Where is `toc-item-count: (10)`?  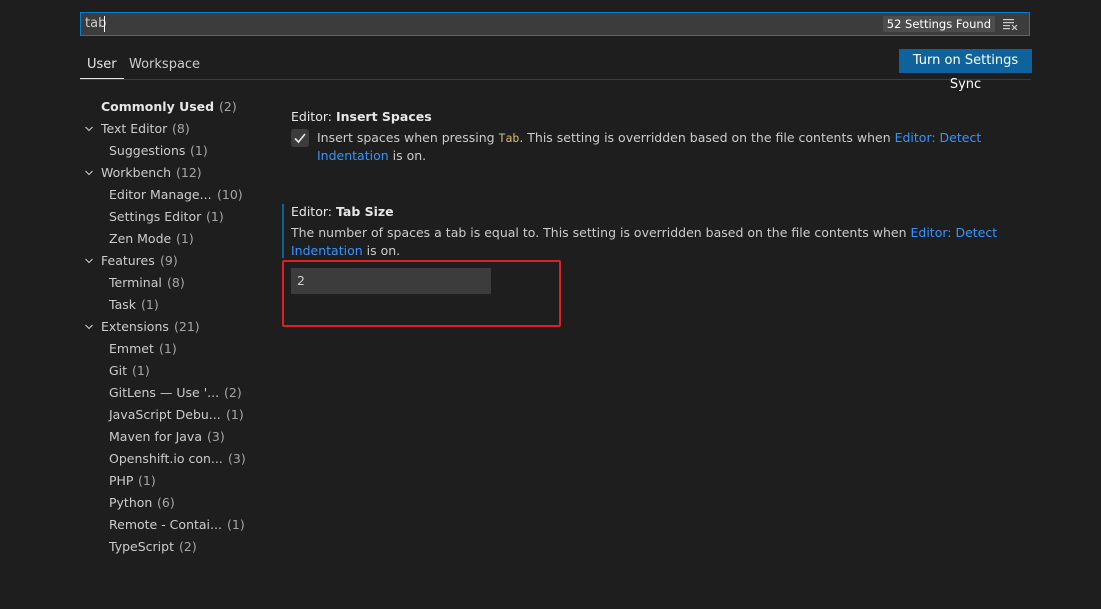
toc-item-count: (10) is located at coordinates (230, 194).